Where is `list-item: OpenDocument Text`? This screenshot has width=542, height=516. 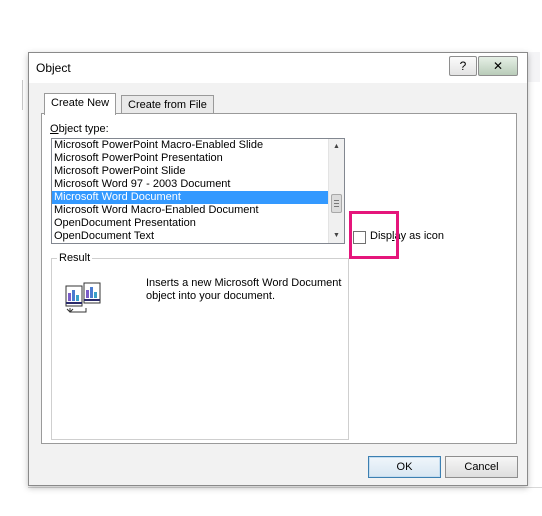
list-item: OpenDocument Text is located at coordinates (190, 236).